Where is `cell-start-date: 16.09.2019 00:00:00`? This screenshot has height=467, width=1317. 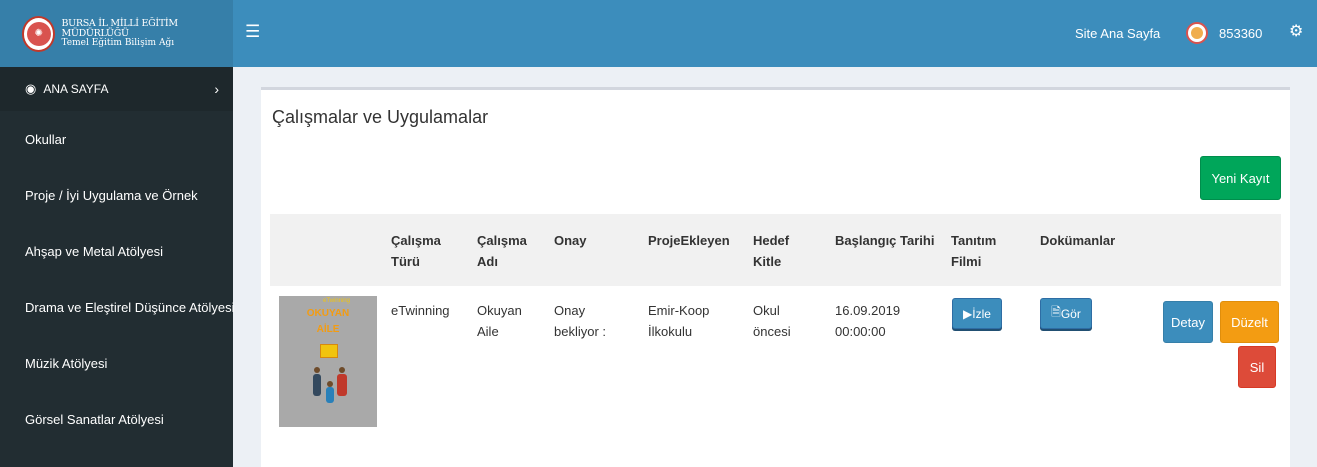
cell-start-date: 16.09.2019 00:00:00 is located at coordinates (868, 321).